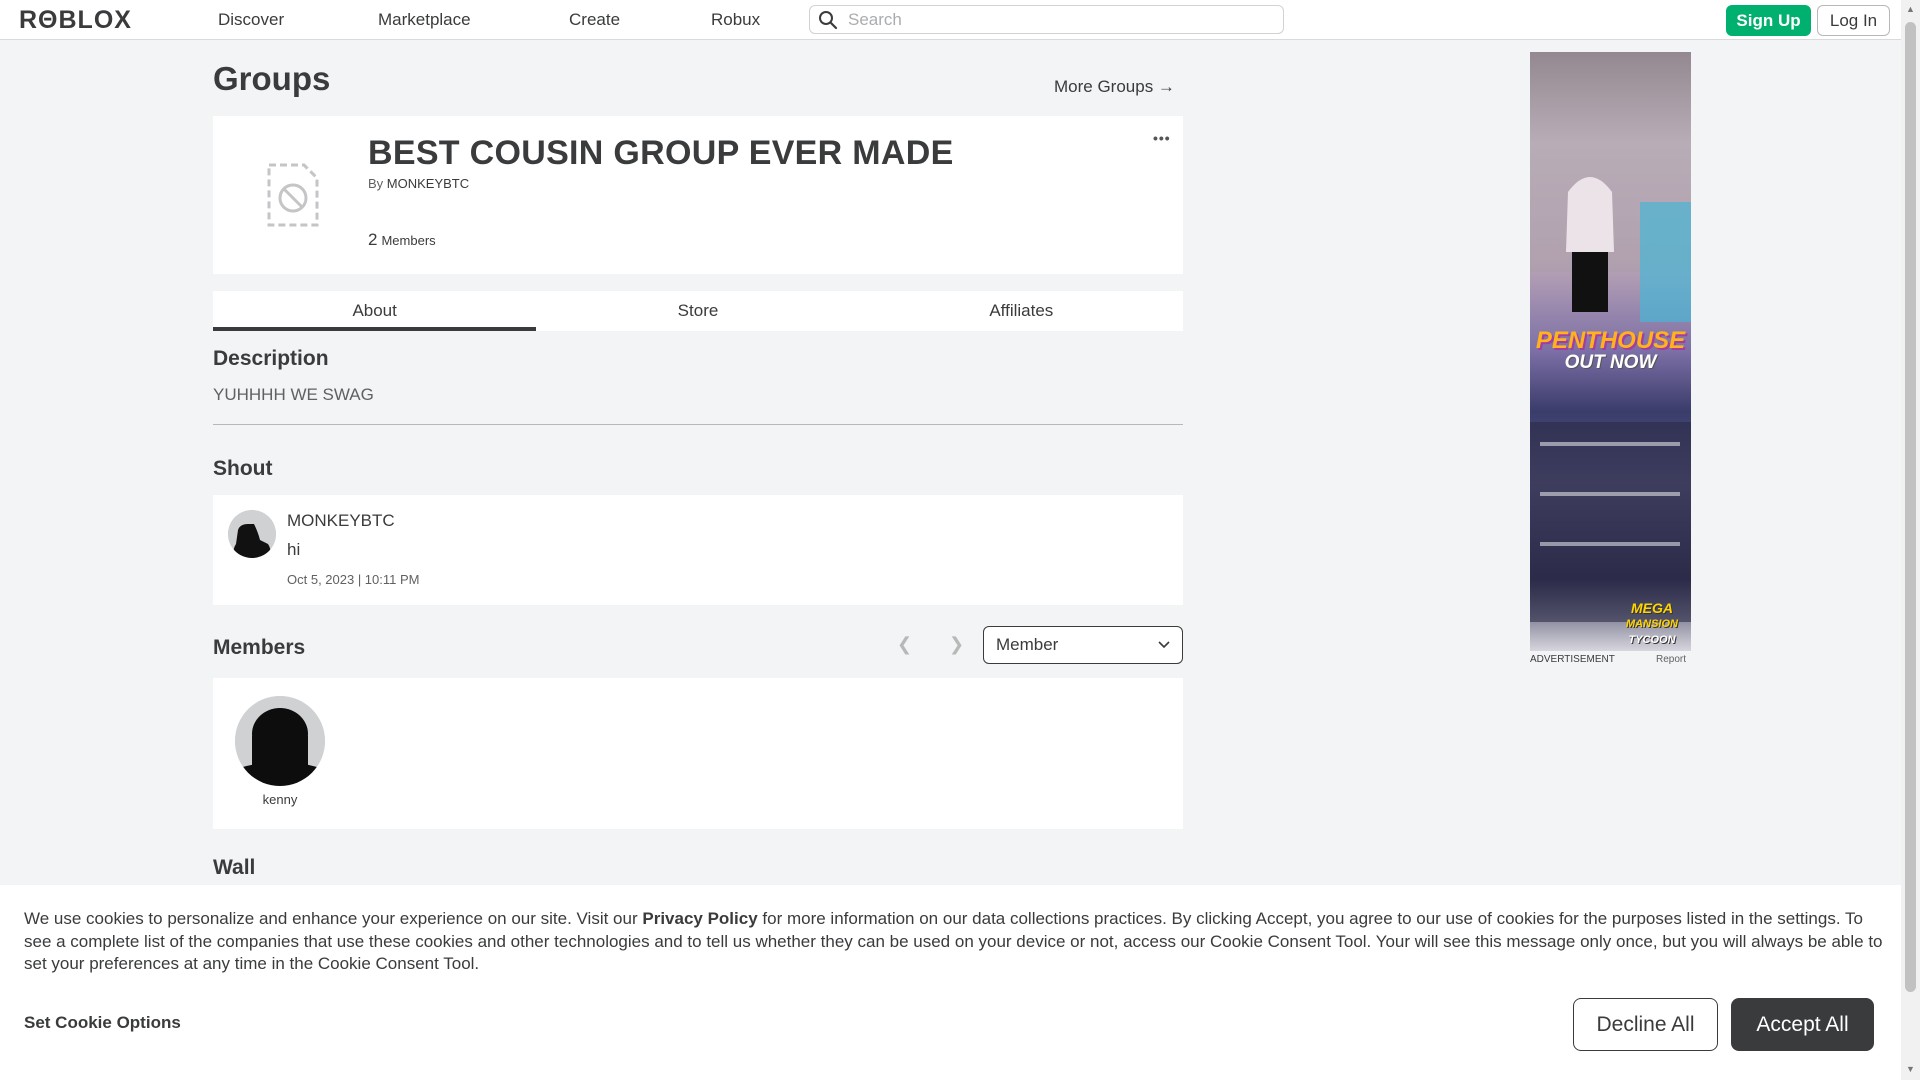  I want to click on tab-about: About, so click(375, 311).